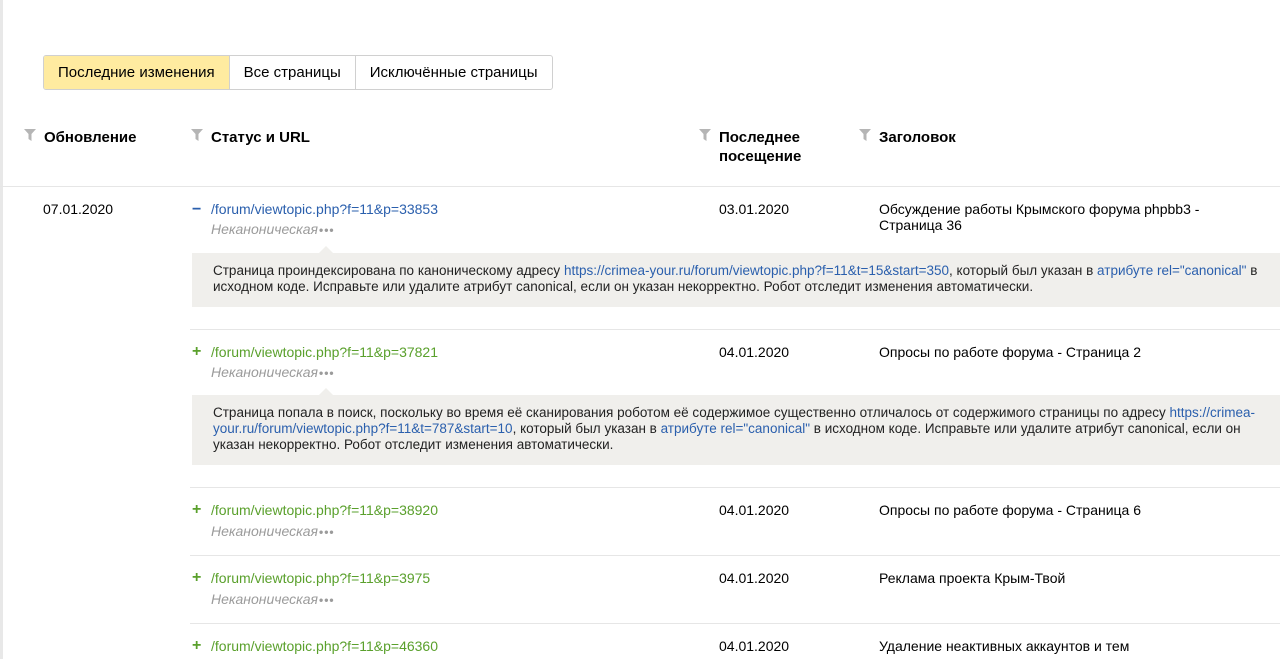  What do you see at coordinates (324, 510) in the screenshot?
I see `page-url-link: /forum/viewtopic.php?f=11&p=38920` at bounding box center [324, 510].